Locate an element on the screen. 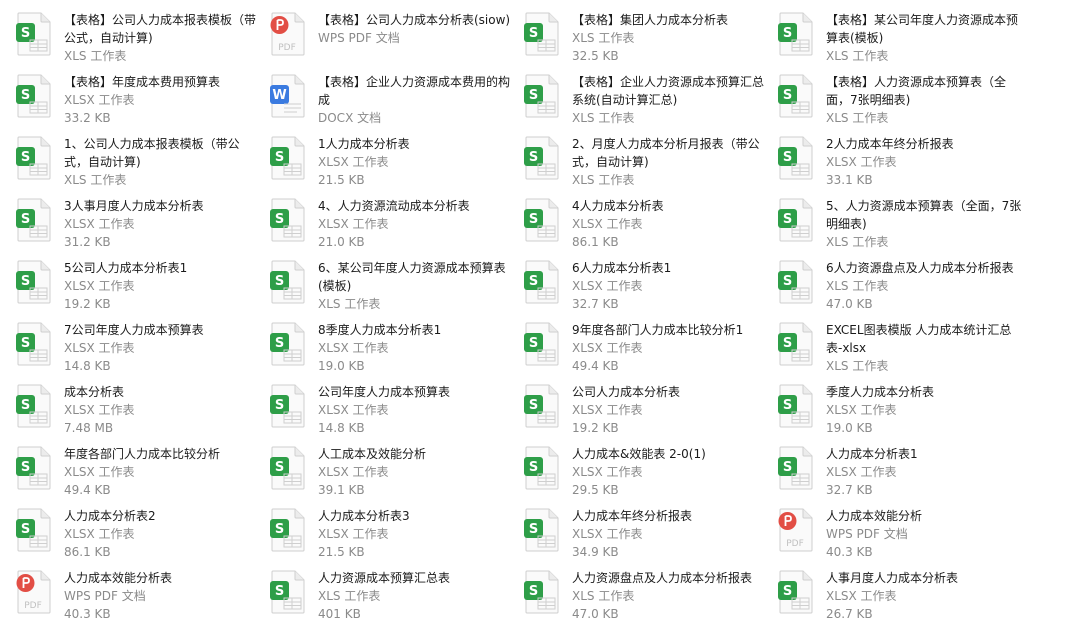  file-item: S 5公司人力成本分析表1 XLSX 工作表 19.2 KB is located at coordinates (141, 289).